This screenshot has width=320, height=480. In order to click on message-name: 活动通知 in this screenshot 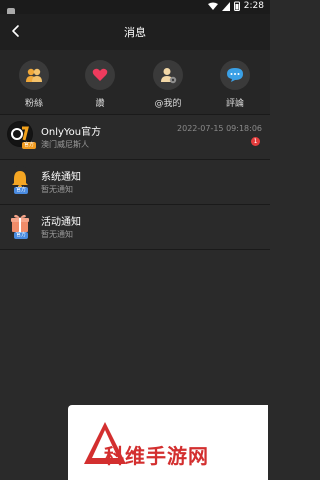, I will do `click(61, 222)`.